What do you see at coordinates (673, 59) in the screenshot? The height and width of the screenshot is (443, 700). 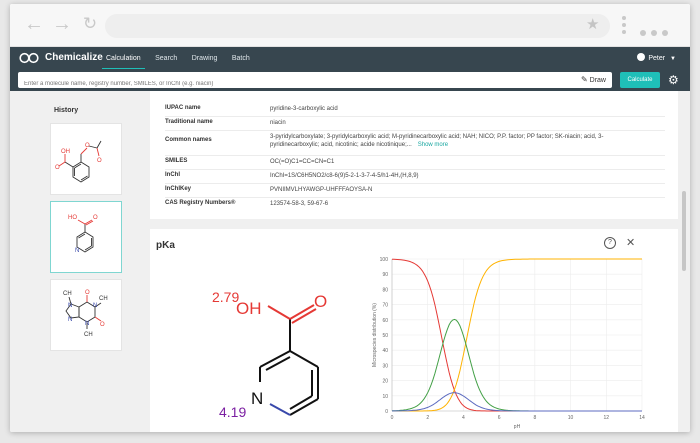 I see `chevron-down-icon: ▼` at bounding box center [673, 59].